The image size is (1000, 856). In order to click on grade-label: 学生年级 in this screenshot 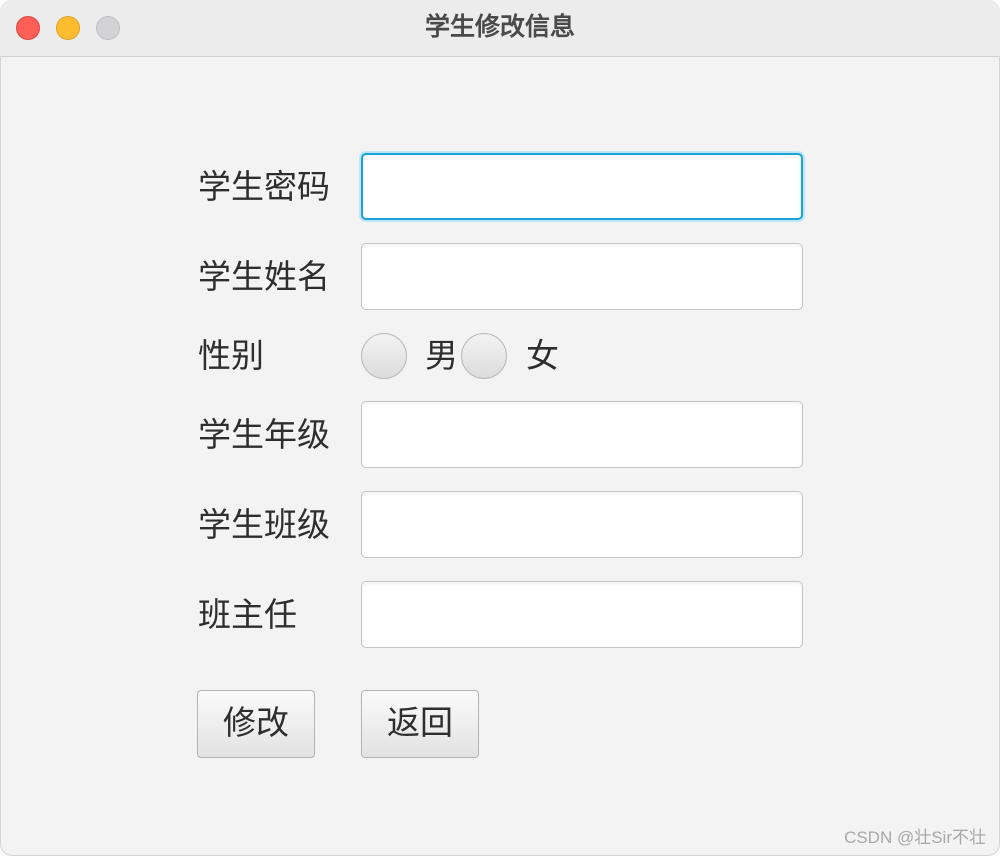, I will do `click(264, 434)`.